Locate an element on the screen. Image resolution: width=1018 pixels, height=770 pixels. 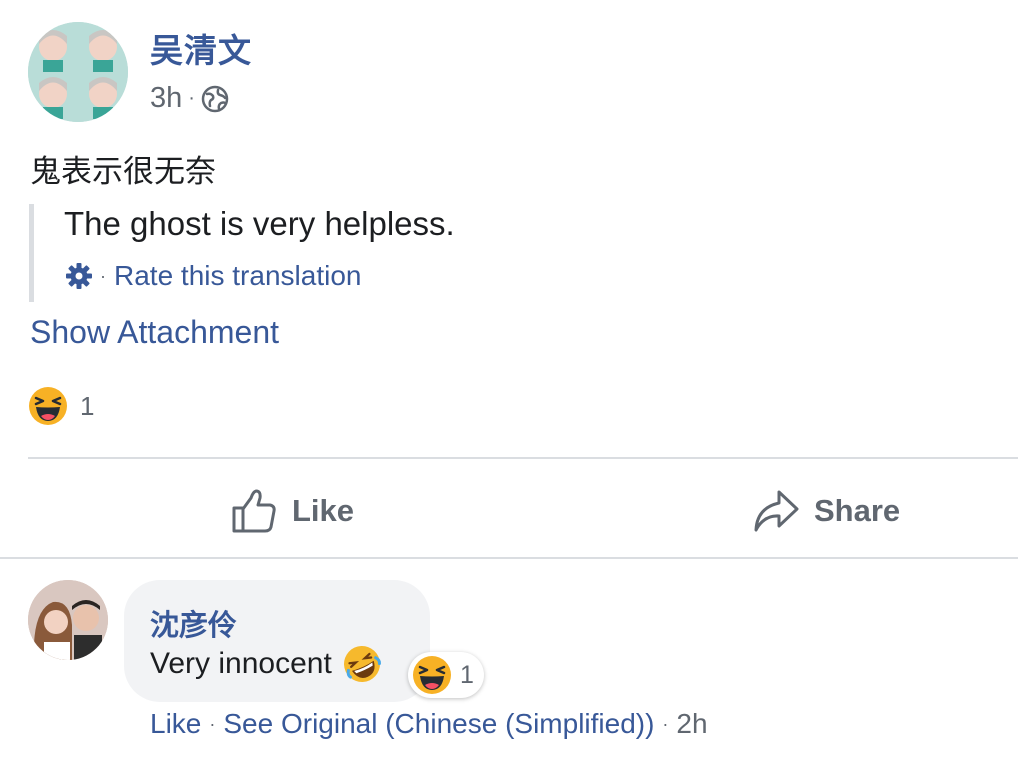
share-arrow-icon is located at coordinates (776, 511).